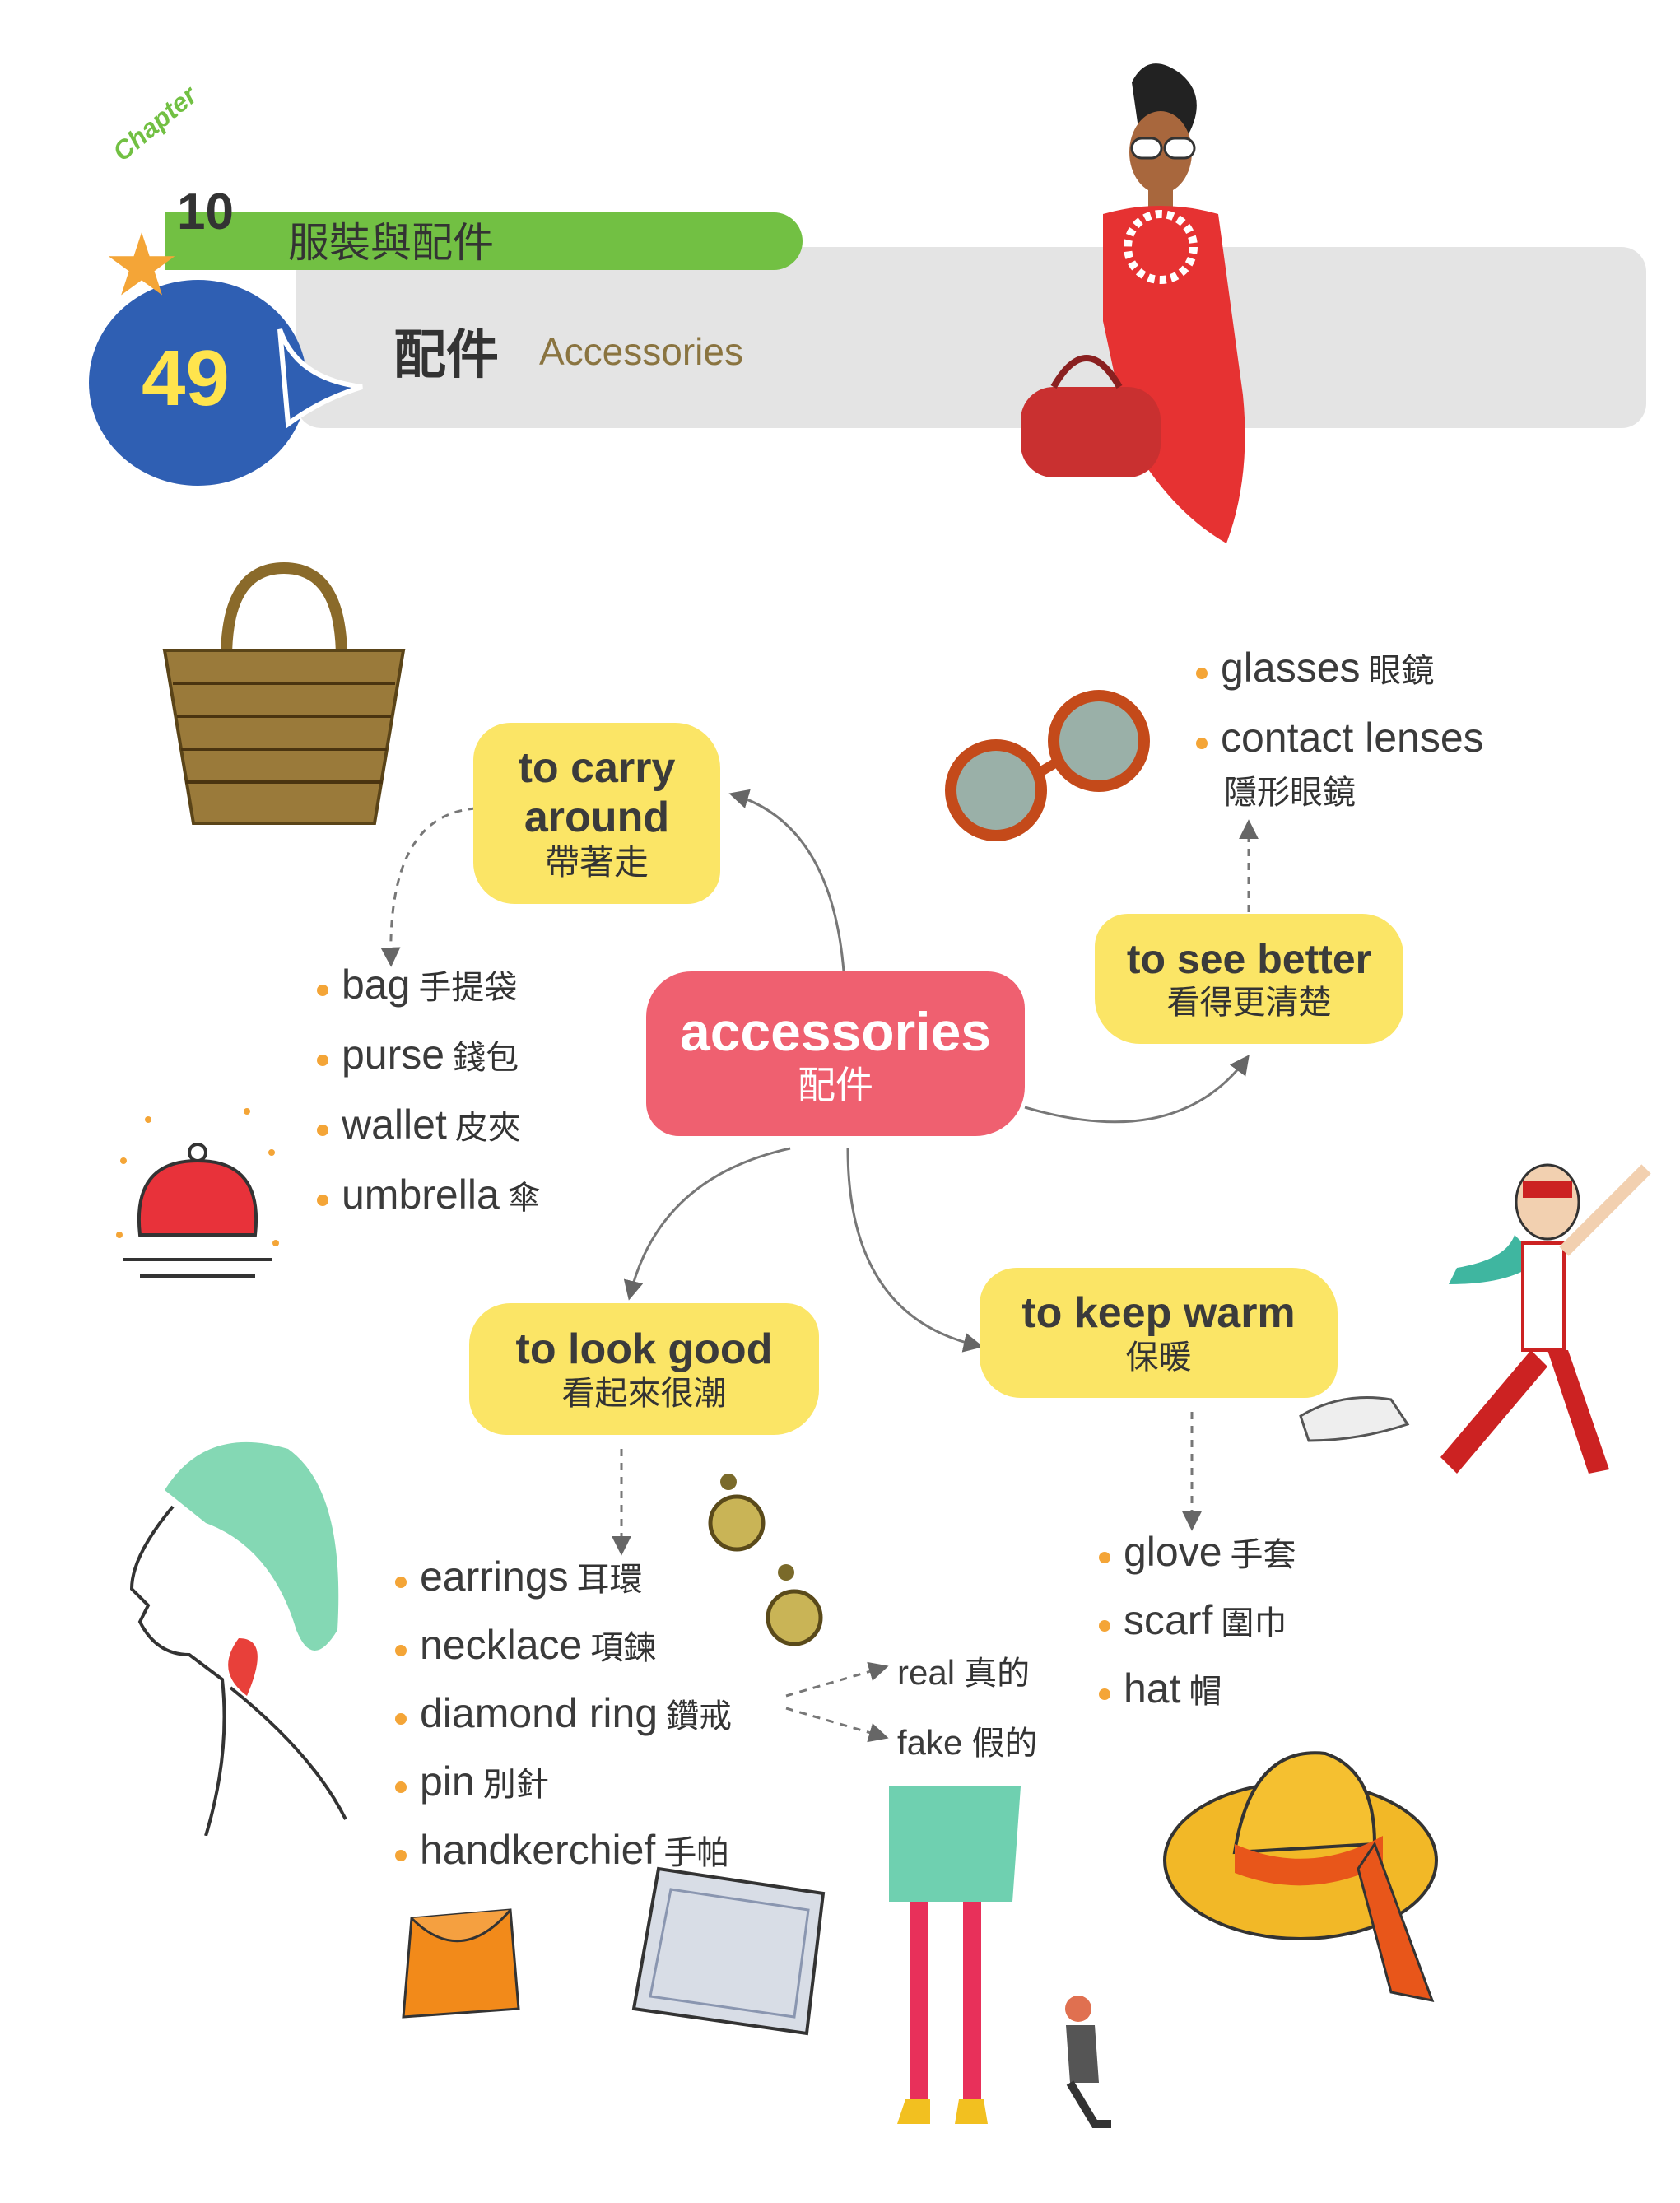  Describe the element at coordinates (597, 768) in the screenshot. I see `node-carry-en-1: to carry` at that location.